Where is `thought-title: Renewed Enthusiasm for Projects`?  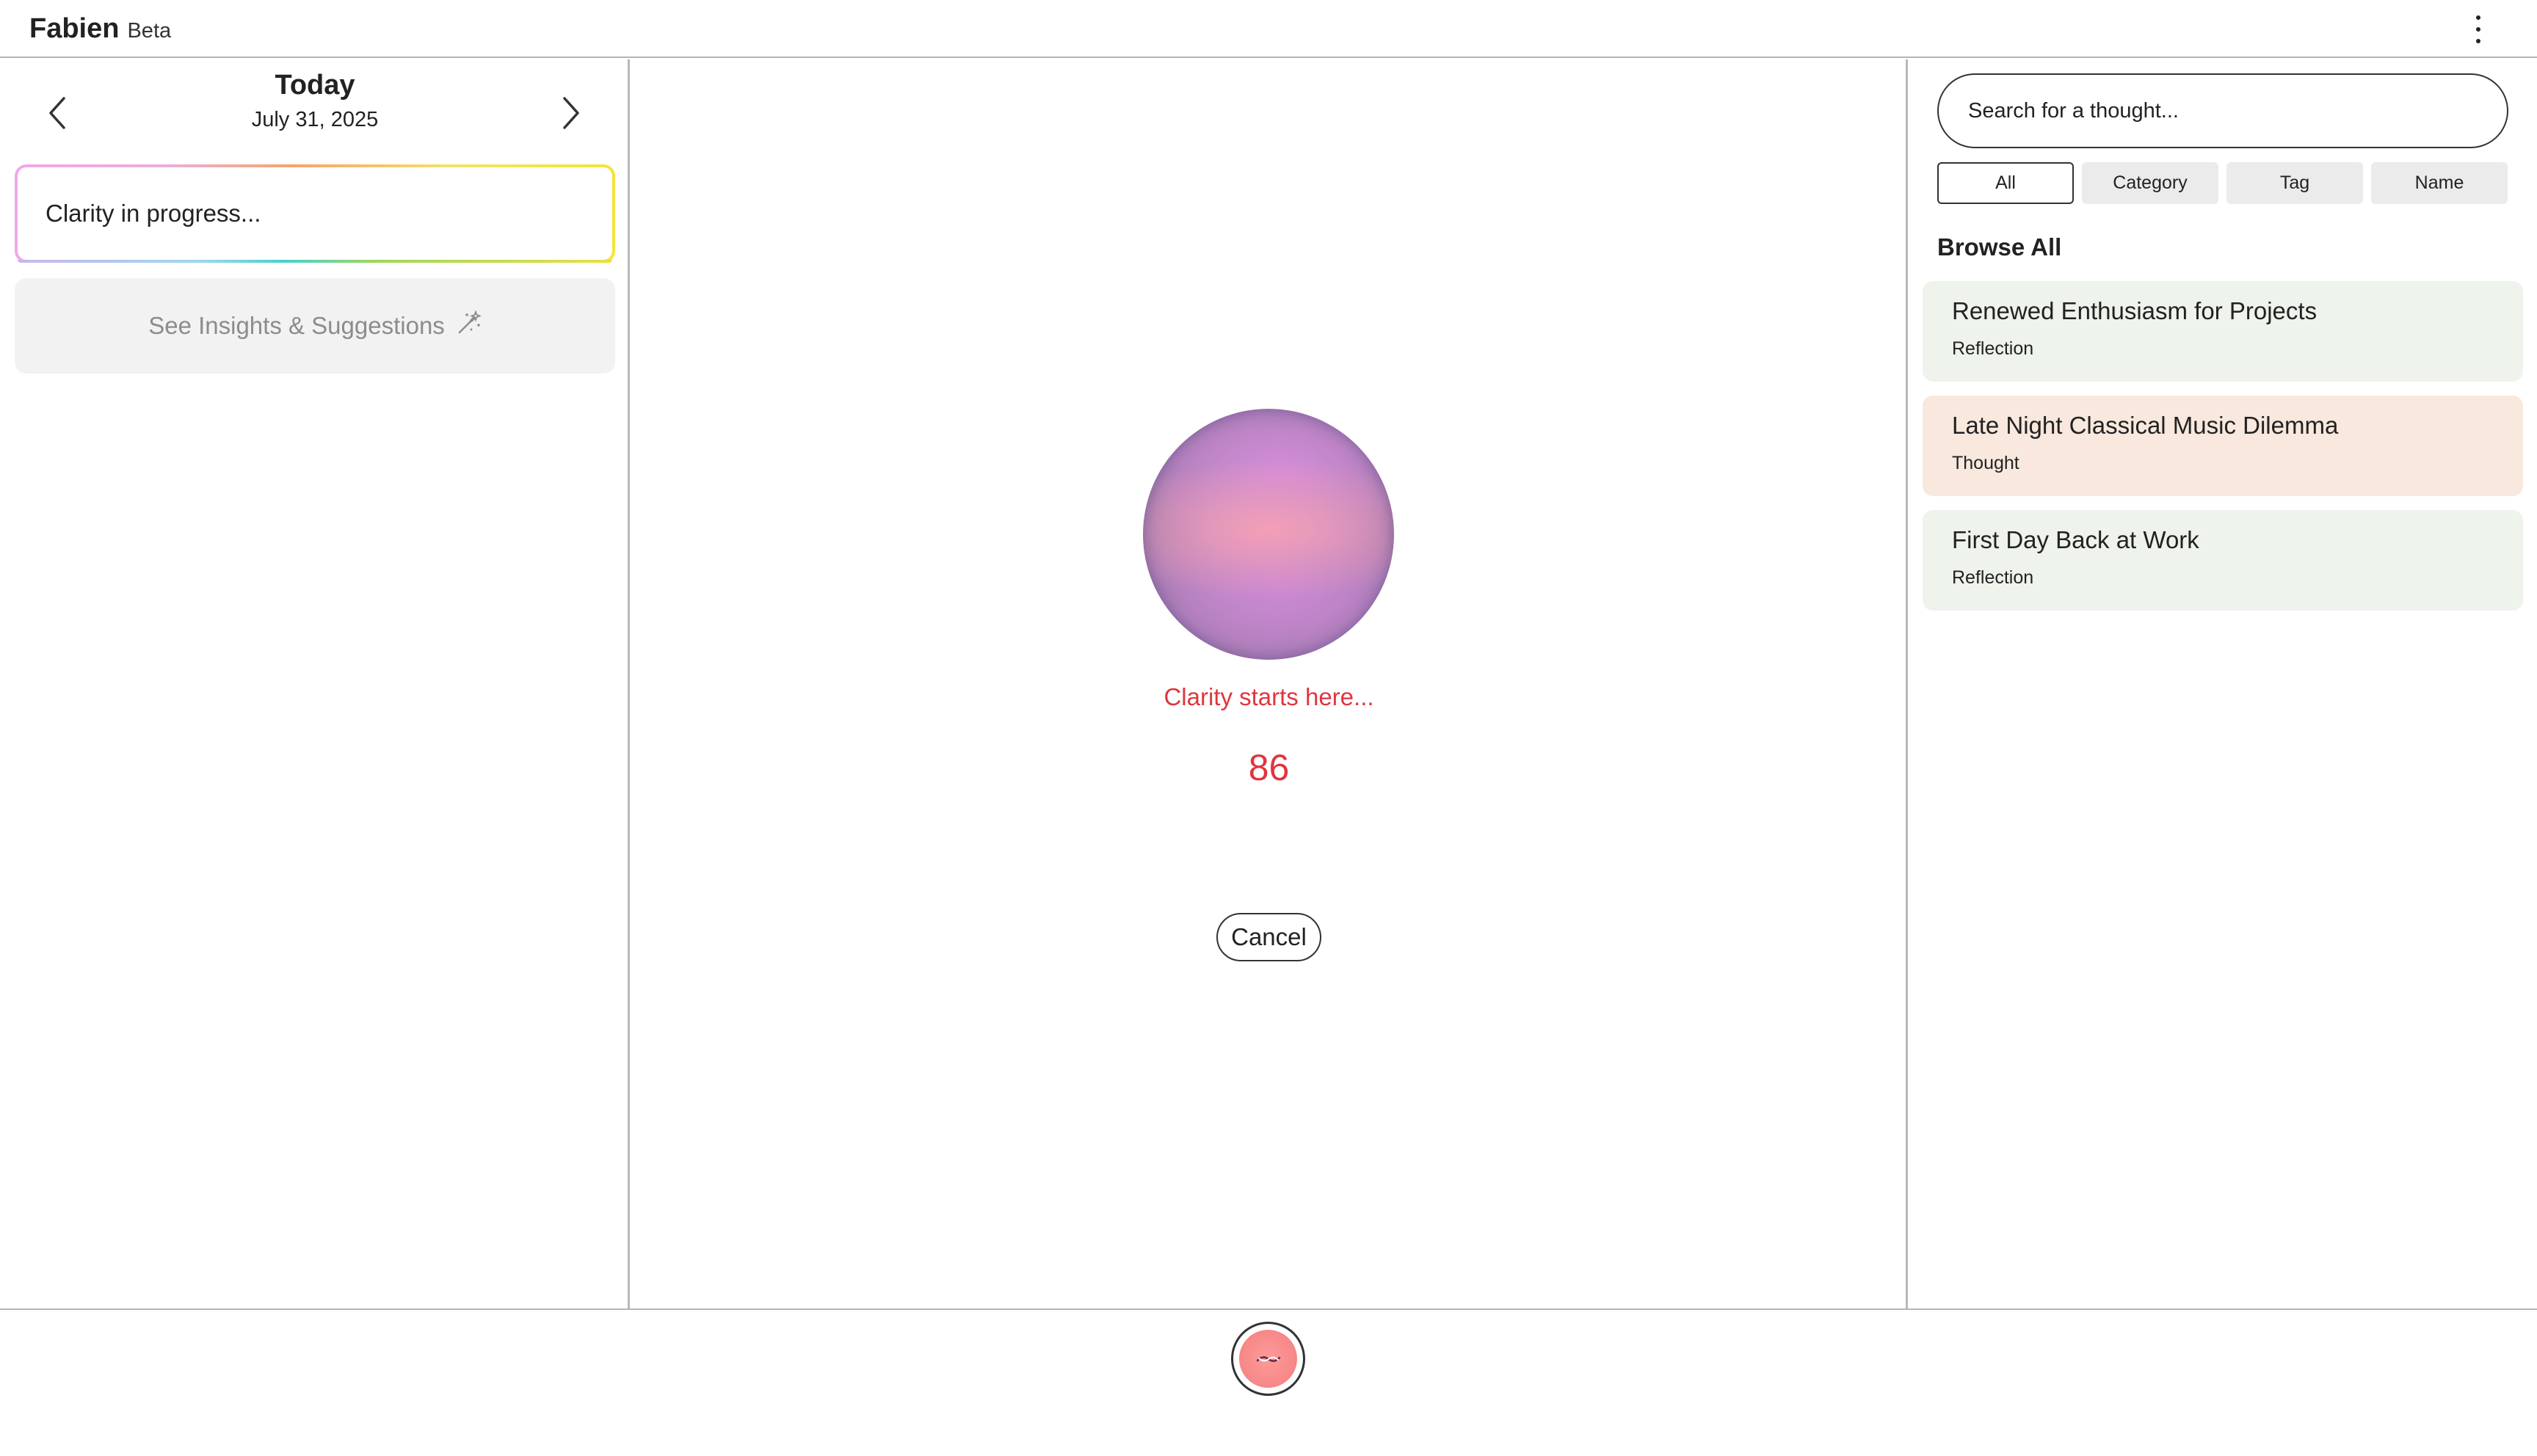
thought-title: Renewed Enthusiasm for Projects is located at coordinates (2135, 311).